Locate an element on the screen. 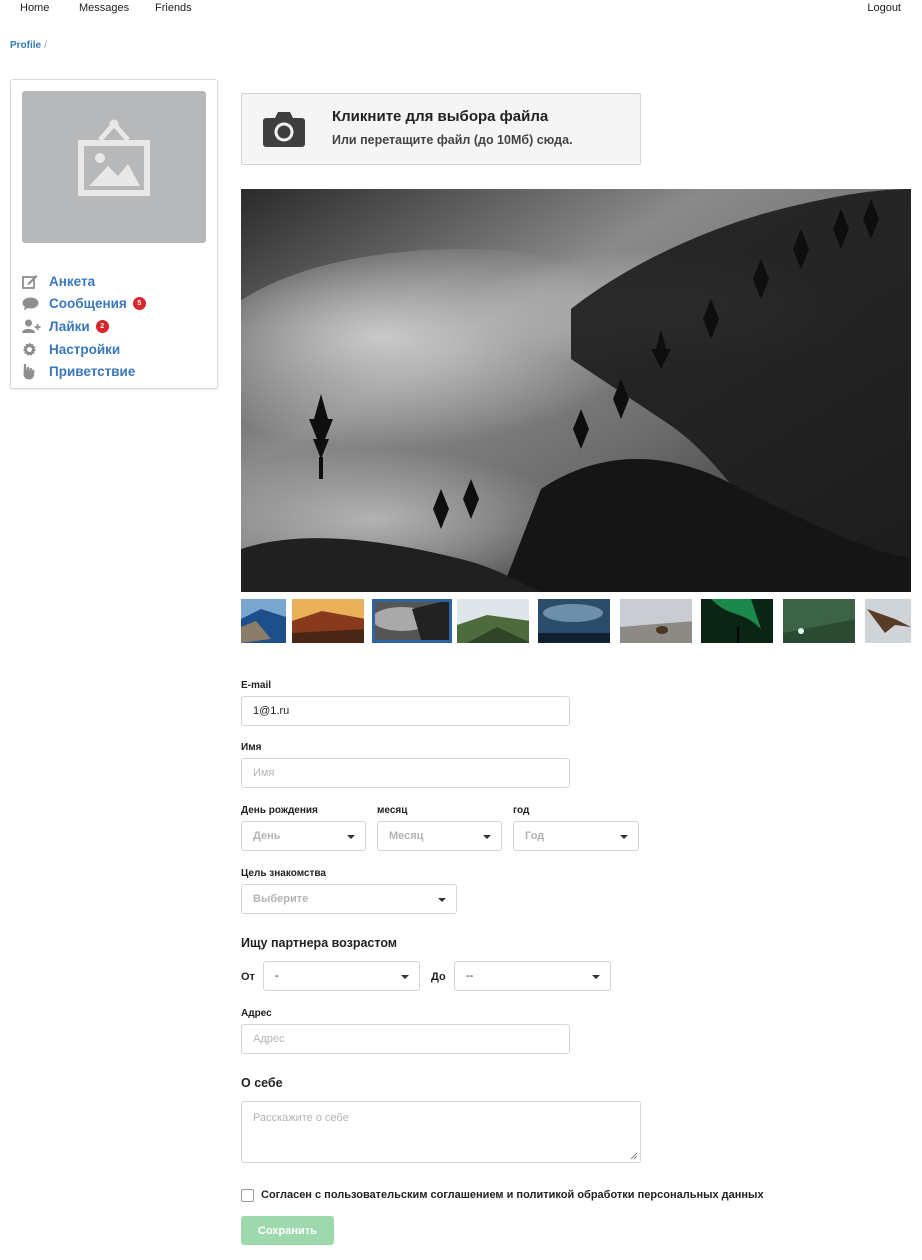 This screenshot has height=1260, width=922. name-label: Имя is located at coordinates (251, 747).